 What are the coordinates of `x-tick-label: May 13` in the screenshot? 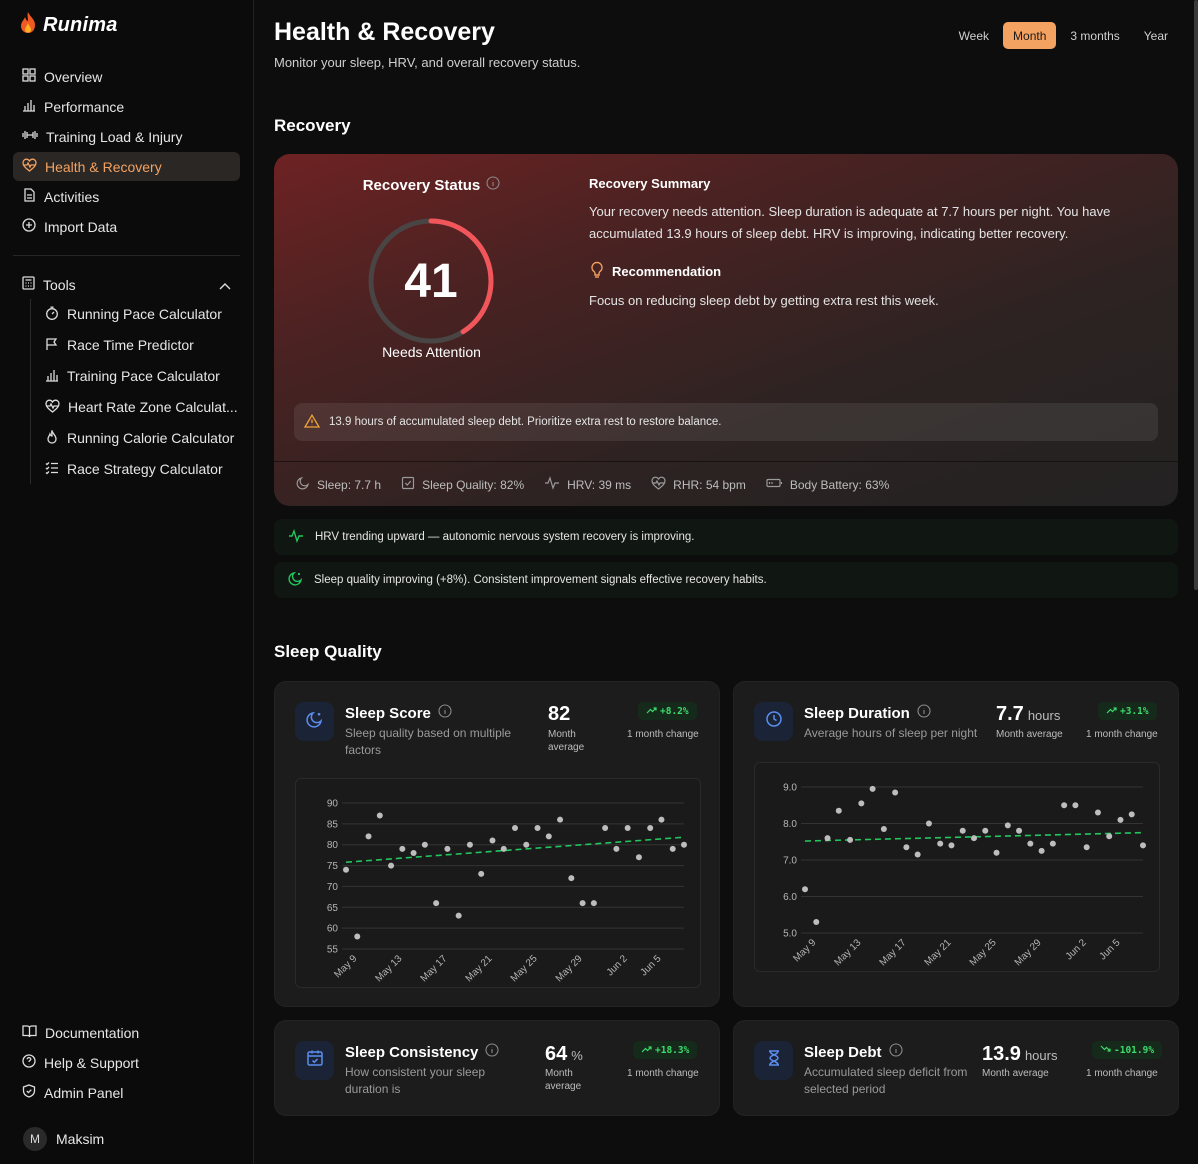 It's located at (388, 968).